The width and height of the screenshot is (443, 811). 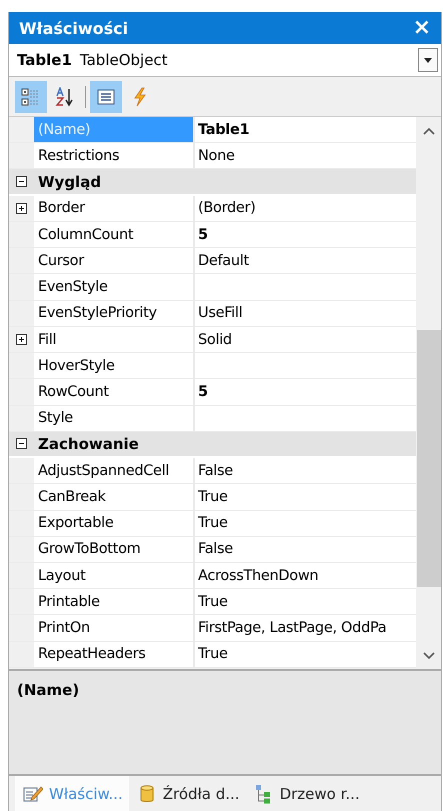 What do you see at coordinates (305, 313) in the screenshot?
I see `property-value: UseFill` at bounding box center [305, 313].